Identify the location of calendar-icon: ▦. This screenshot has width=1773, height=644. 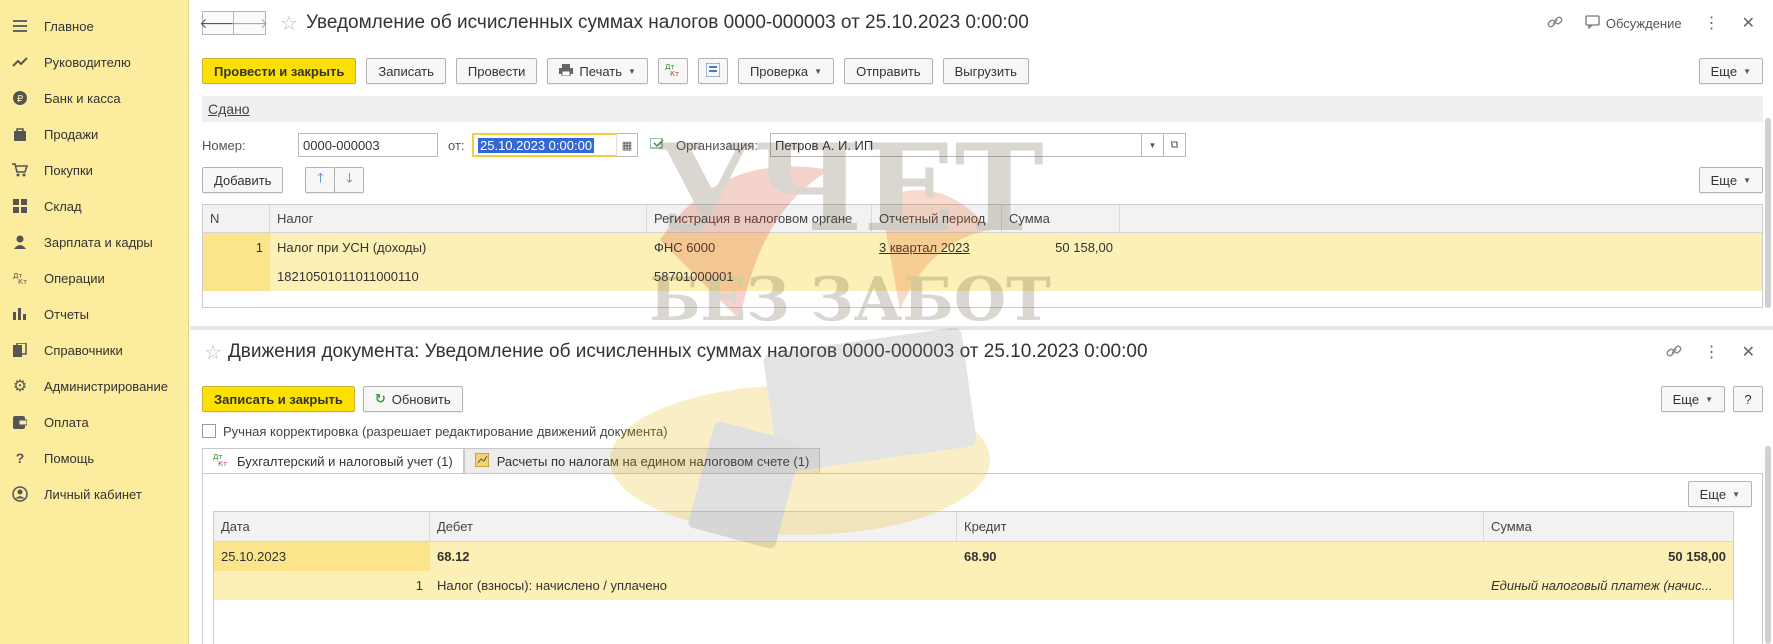
(627, 145).